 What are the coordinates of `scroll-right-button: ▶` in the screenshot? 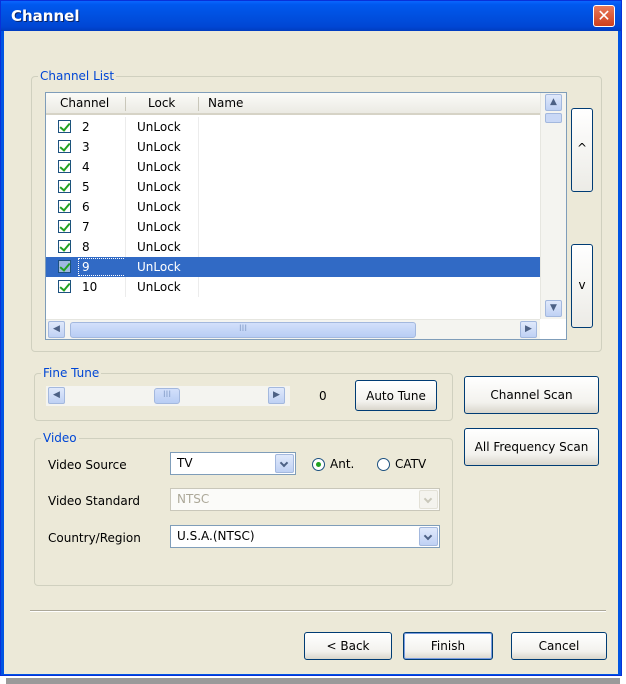 It's located at (528, 329).